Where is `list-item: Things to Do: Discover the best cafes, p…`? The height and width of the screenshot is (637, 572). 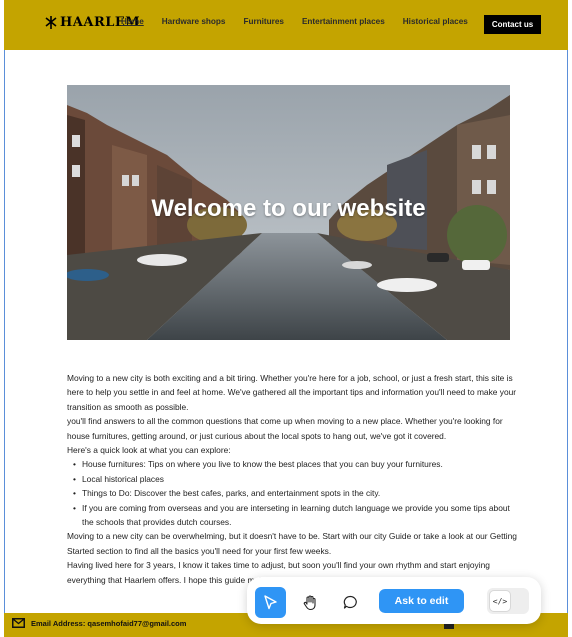 list-item: Things to Do: Discover the best cafes, p… is located at coordinates (295, 493).